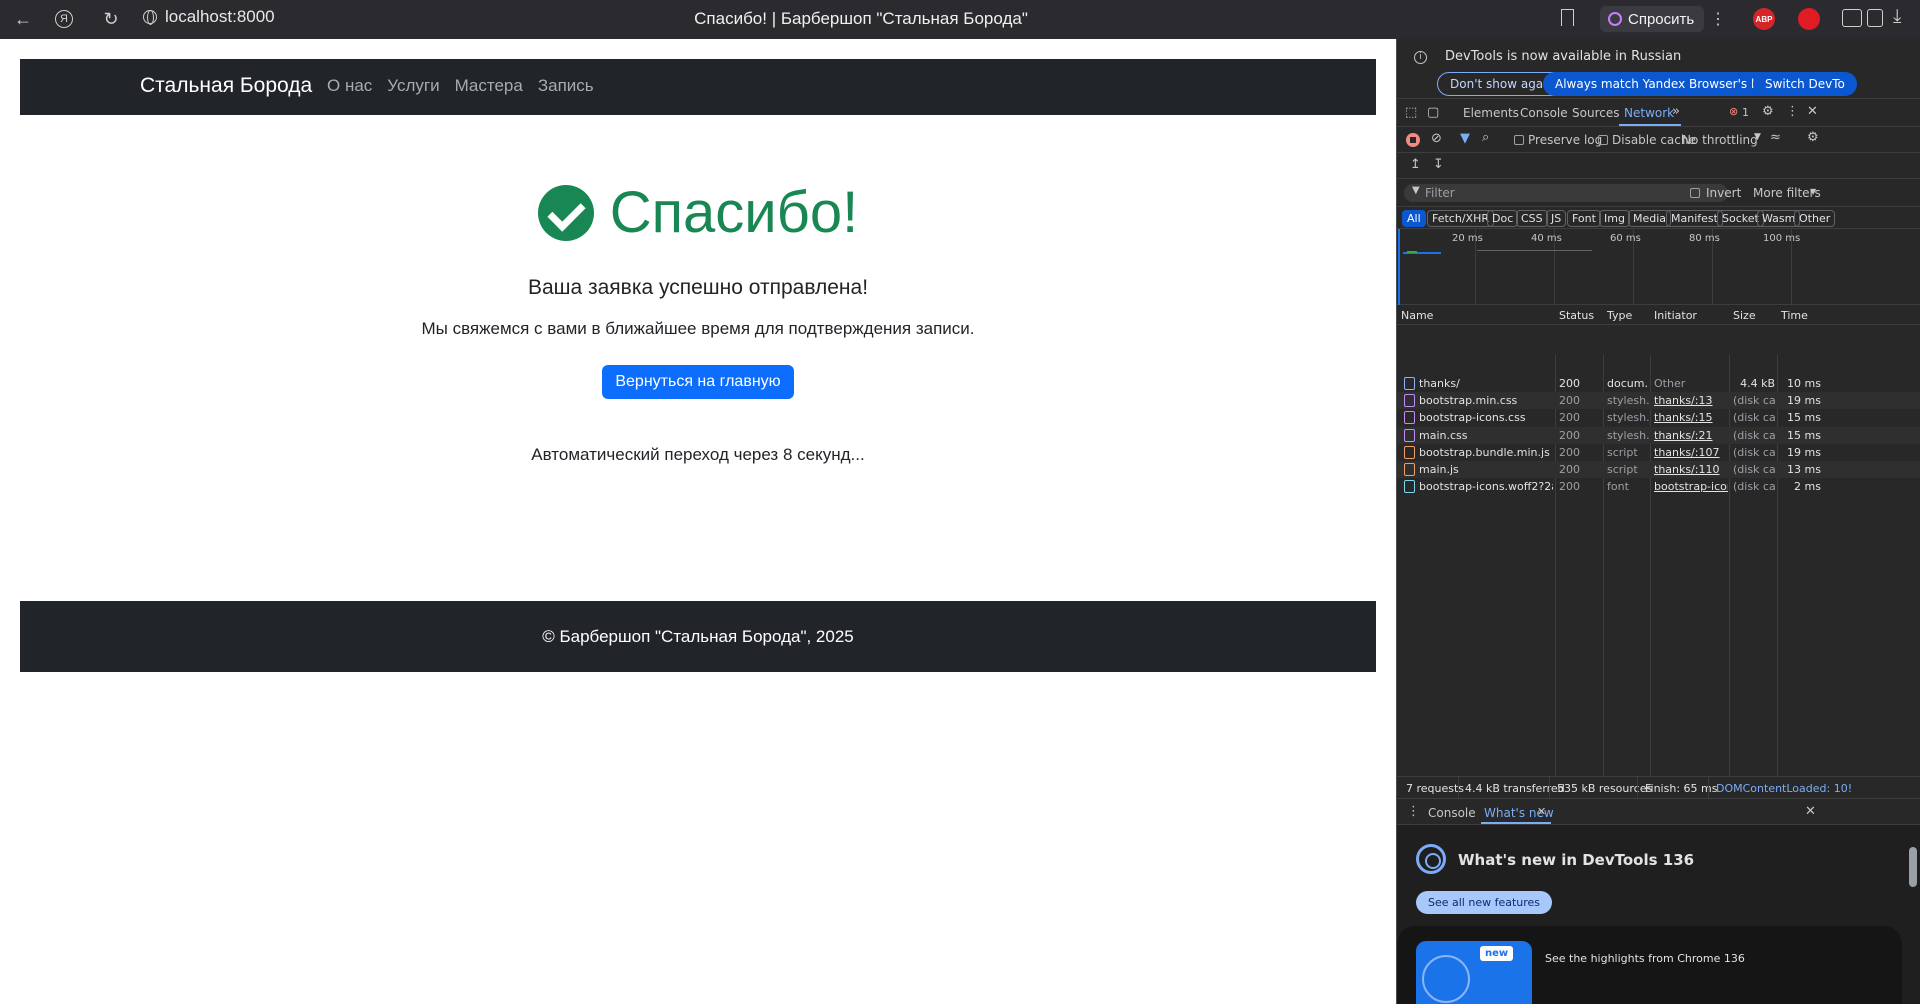  I want to click on type-filter-font: Font, so click(1584, 218).